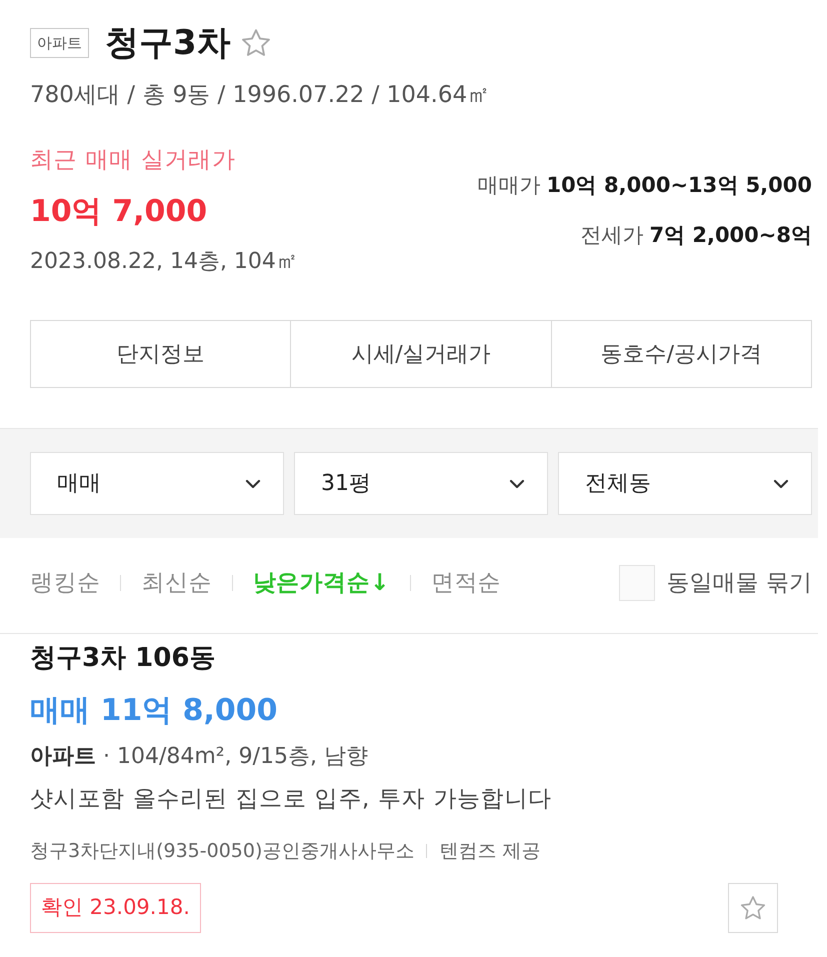 The height and width of the screenshot is (957, 827). I want to click on complex-name: 청구3차, so click(168, 43).